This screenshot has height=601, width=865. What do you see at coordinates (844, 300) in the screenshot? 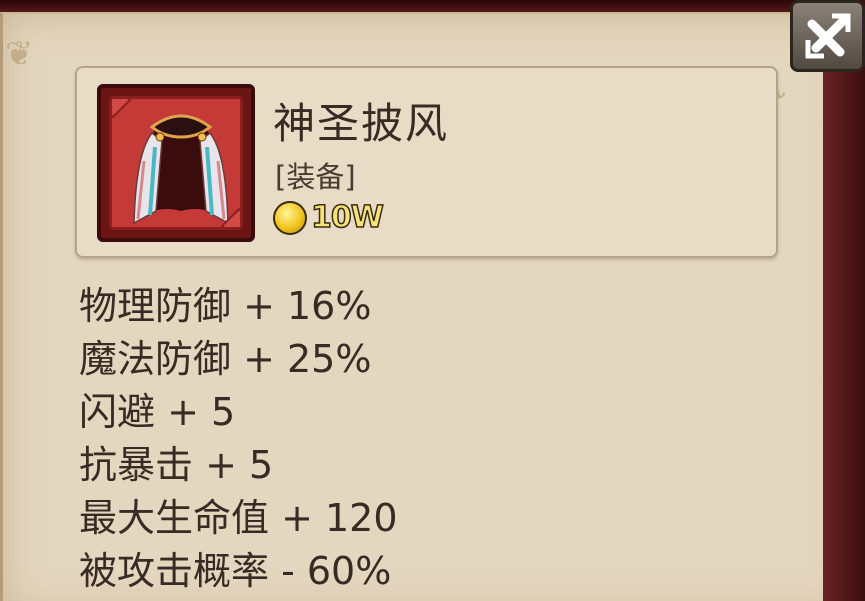
I see `panel-right-border` at bounding box center [844, 300].